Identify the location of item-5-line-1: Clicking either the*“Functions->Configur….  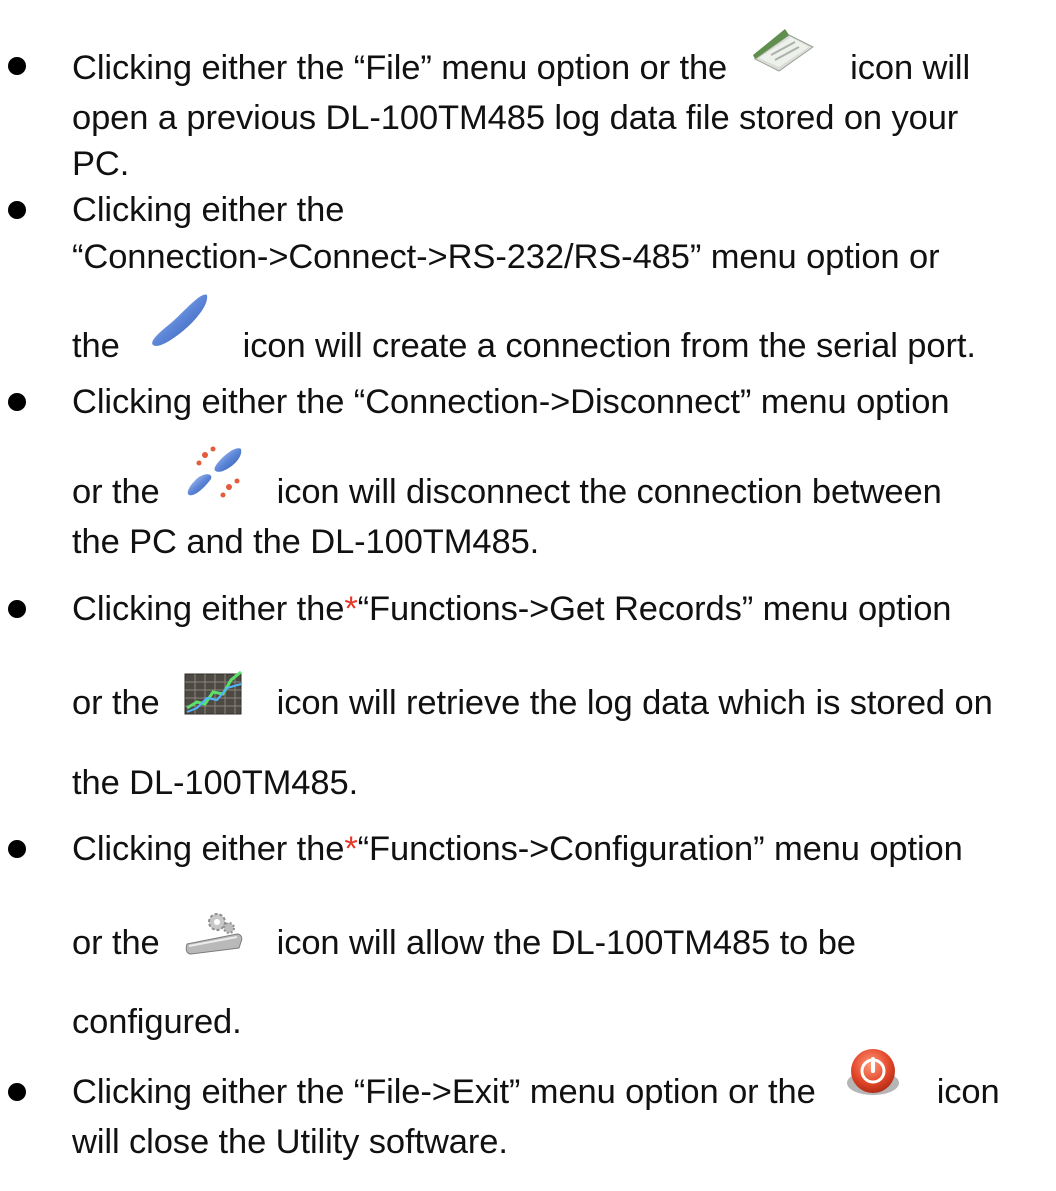
(517, 849).